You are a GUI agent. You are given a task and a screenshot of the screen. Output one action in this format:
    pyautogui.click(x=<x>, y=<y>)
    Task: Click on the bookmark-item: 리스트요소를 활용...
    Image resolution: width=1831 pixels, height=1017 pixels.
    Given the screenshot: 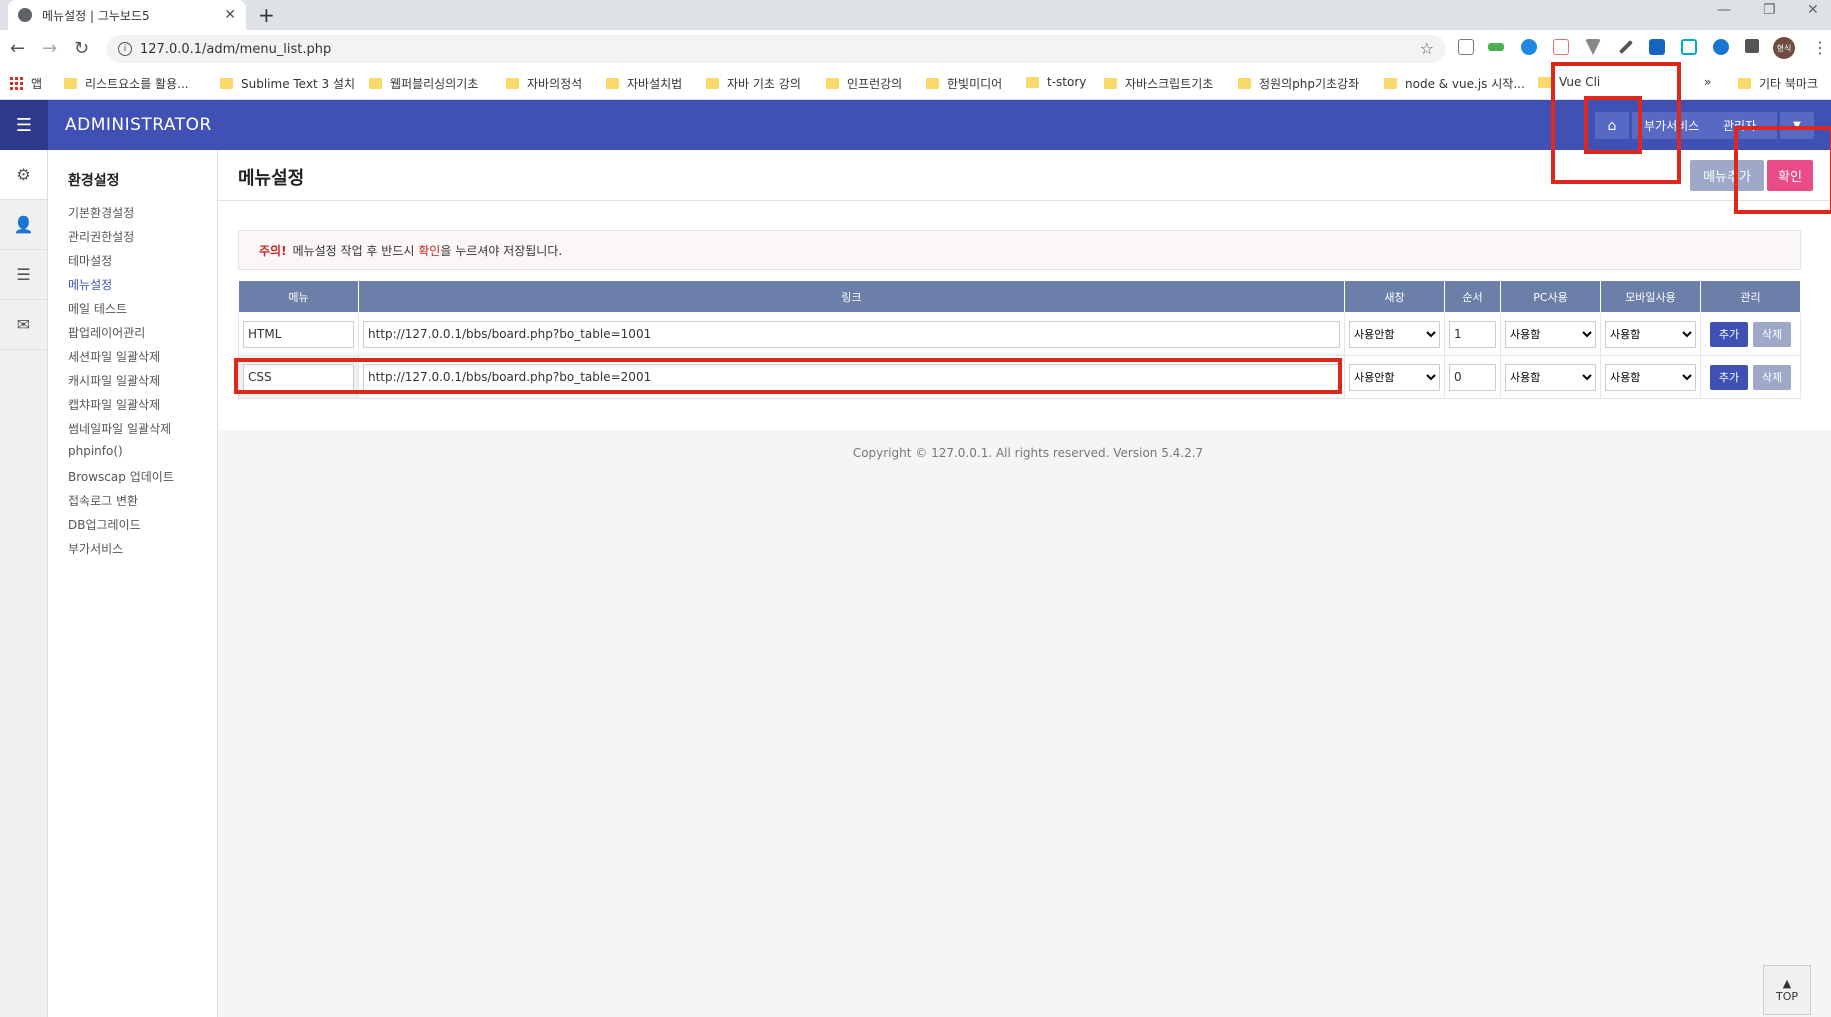 What is the action you would take?
    pyautogui.click(x=126, y=83)
    